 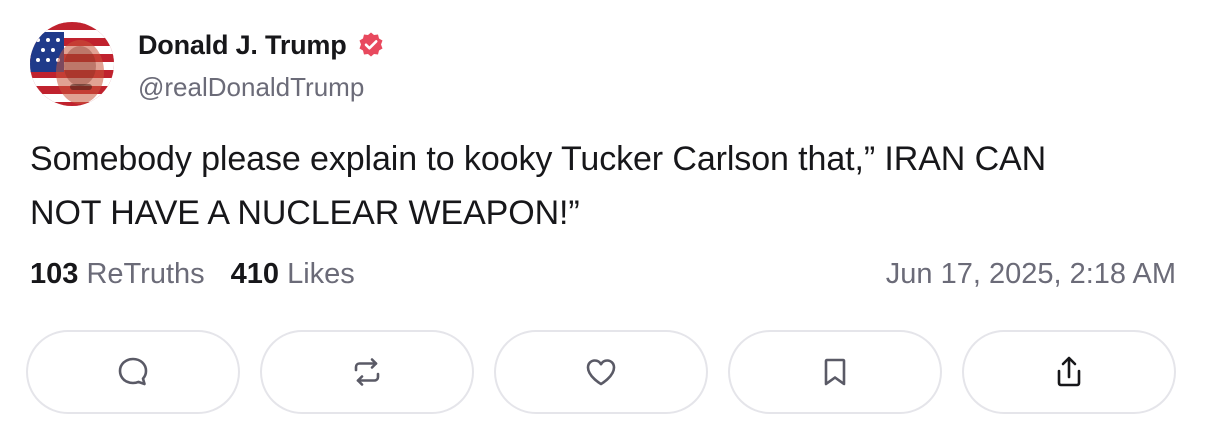 I want to click on share-icon, so click(x=1069, y=371).